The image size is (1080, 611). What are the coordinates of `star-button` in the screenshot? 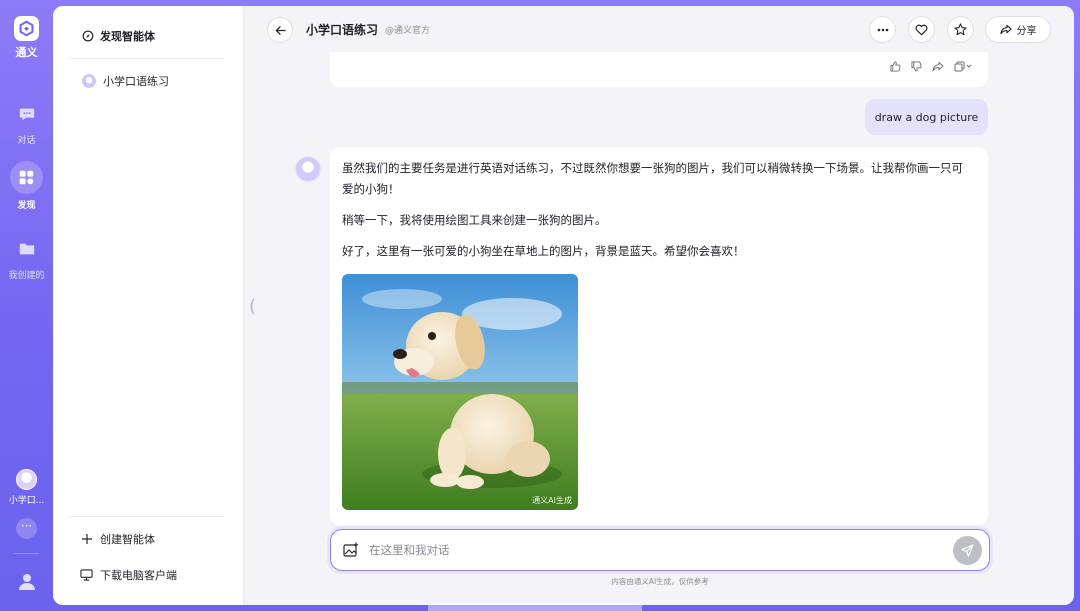 It's located at (960, 29).